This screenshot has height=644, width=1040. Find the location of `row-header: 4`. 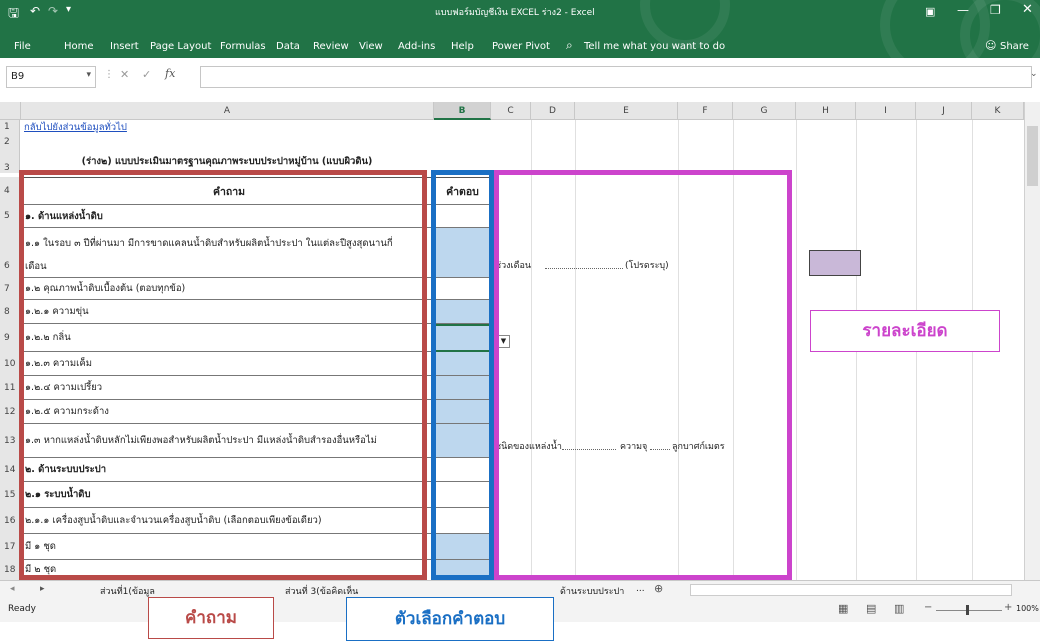

row-header: 4 is located at coordinates (10, 191).